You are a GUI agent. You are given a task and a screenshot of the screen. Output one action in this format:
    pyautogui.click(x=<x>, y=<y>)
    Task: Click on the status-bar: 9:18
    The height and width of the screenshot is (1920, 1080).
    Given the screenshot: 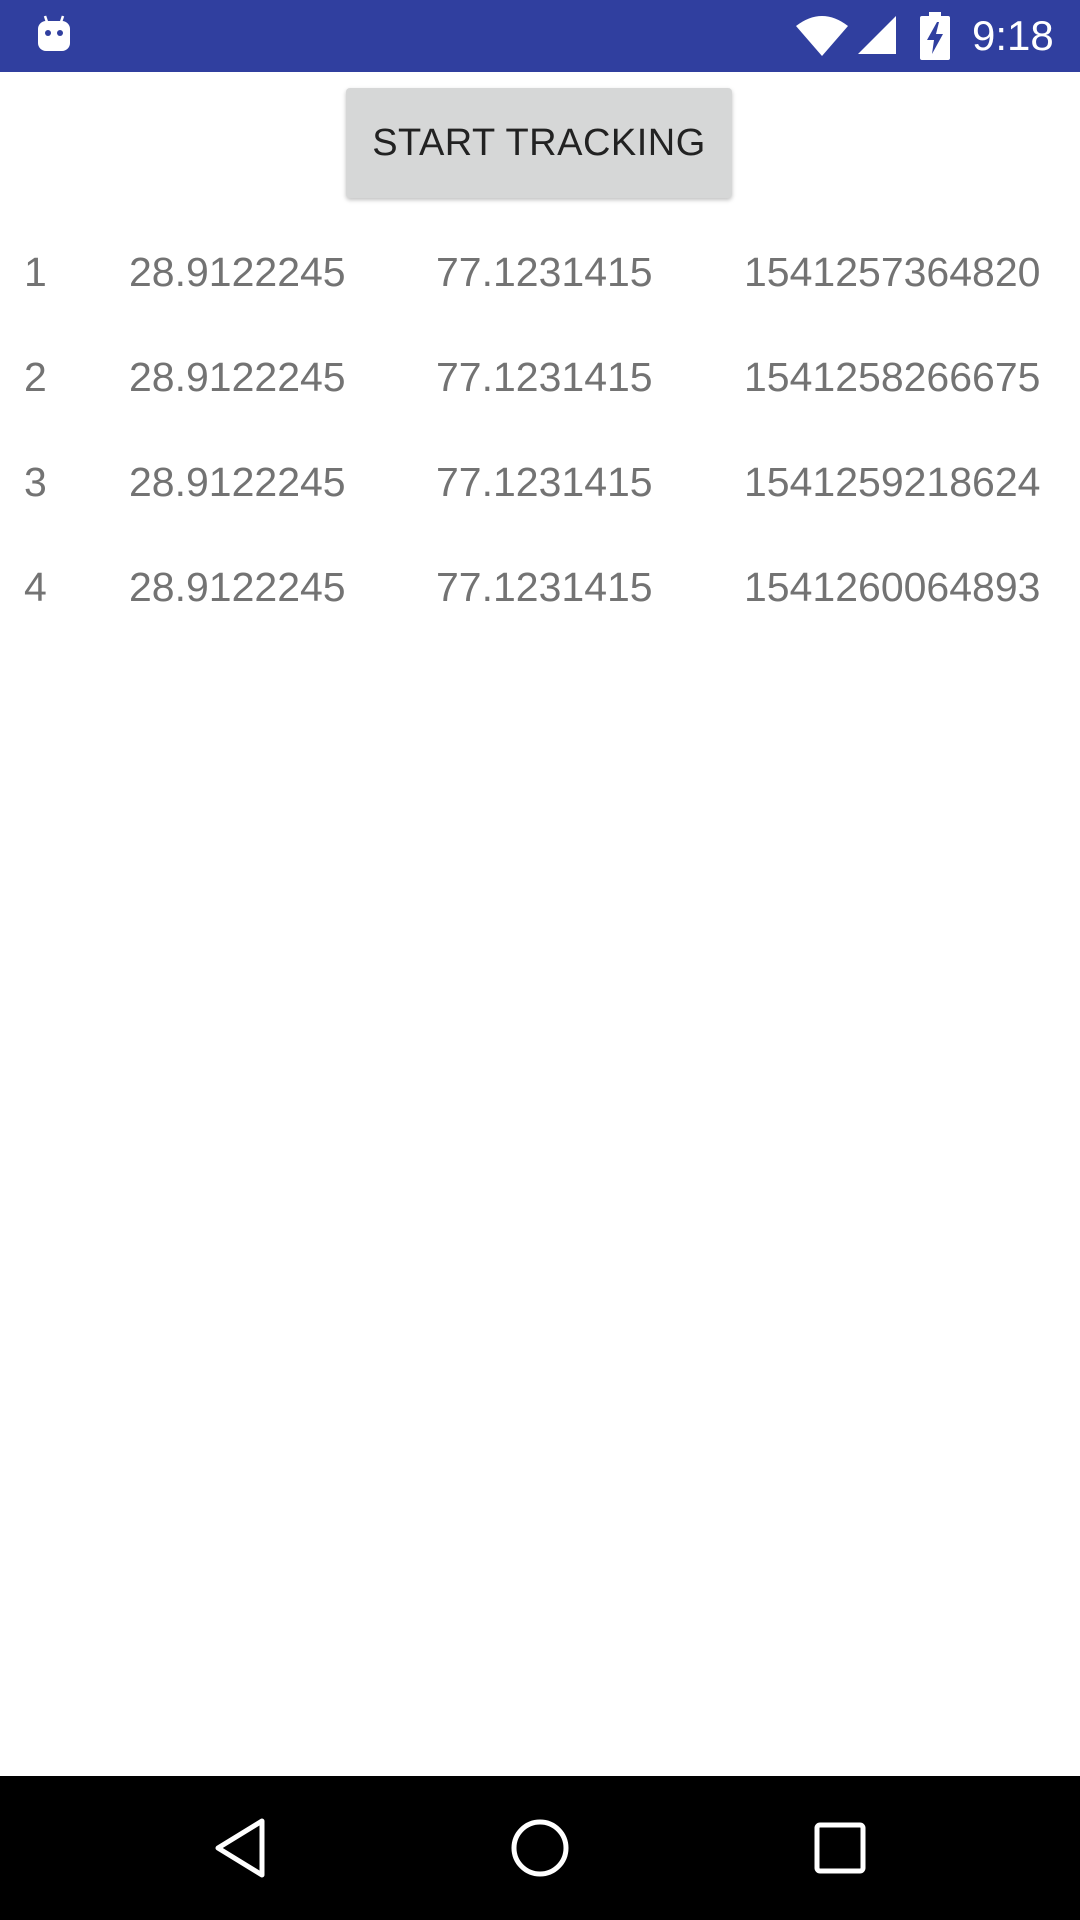 What is the action you would take?
    pyautogui.click(x=540, y=36)
    